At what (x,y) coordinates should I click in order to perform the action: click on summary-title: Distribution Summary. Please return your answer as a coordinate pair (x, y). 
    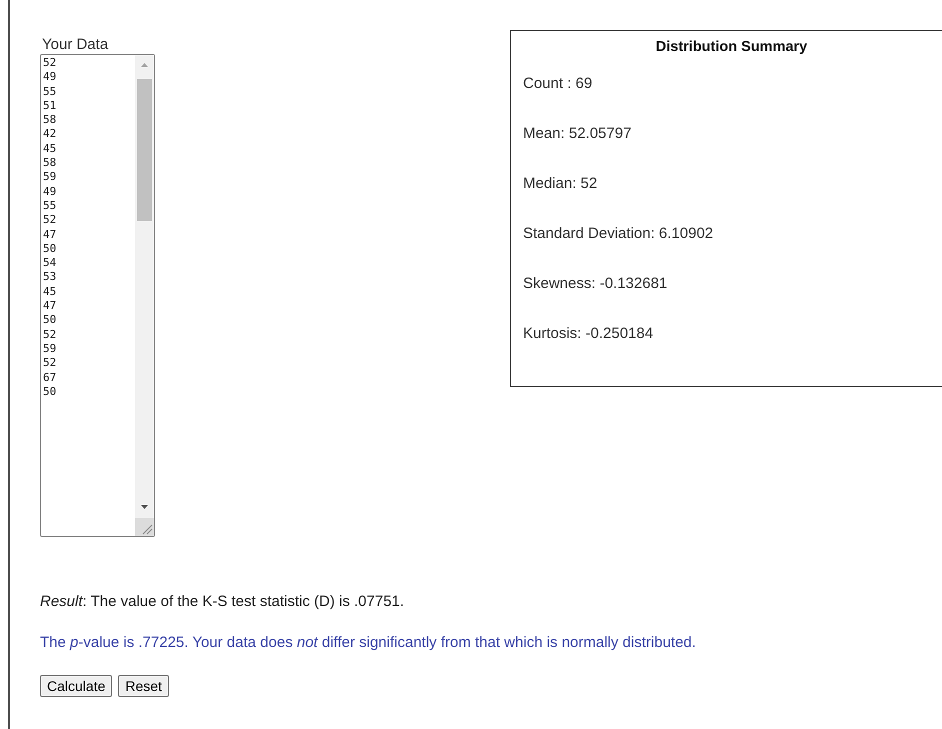
    Looking at the image, I should click on (731, 47).